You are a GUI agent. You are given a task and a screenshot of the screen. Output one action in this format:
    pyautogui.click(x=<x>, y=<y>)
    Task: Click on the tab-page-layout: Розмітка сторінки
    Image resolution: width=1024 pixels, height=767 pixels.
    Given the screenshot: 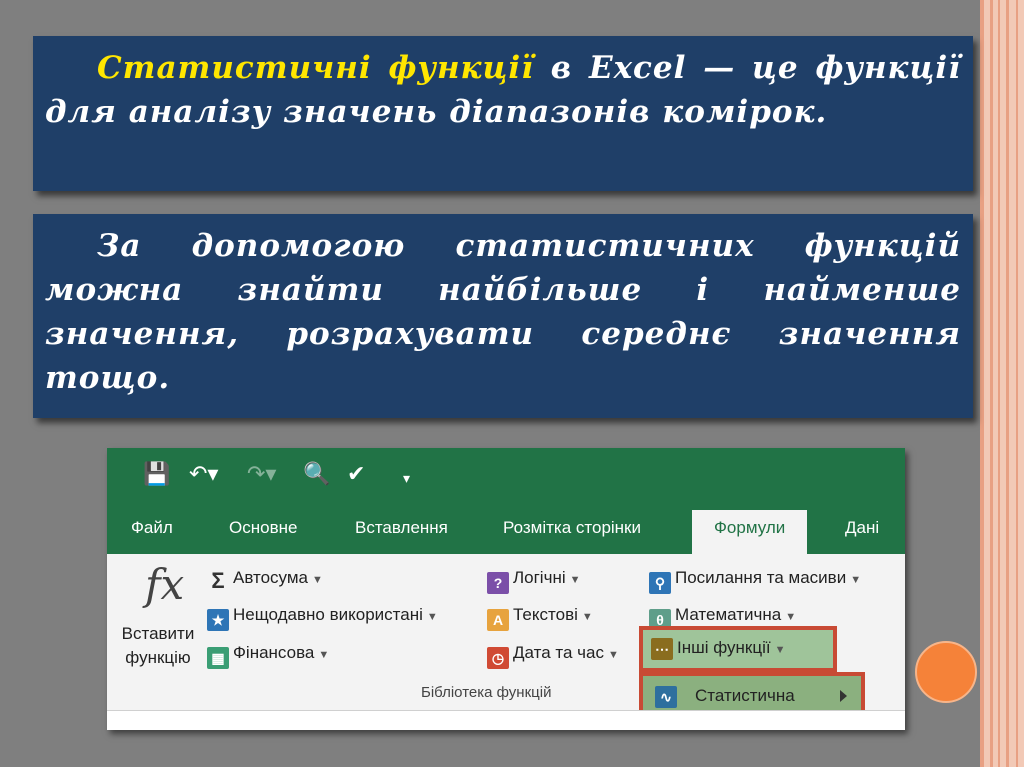 What is the action you would take?
    pyautogui.click(x=572, y=528)
    